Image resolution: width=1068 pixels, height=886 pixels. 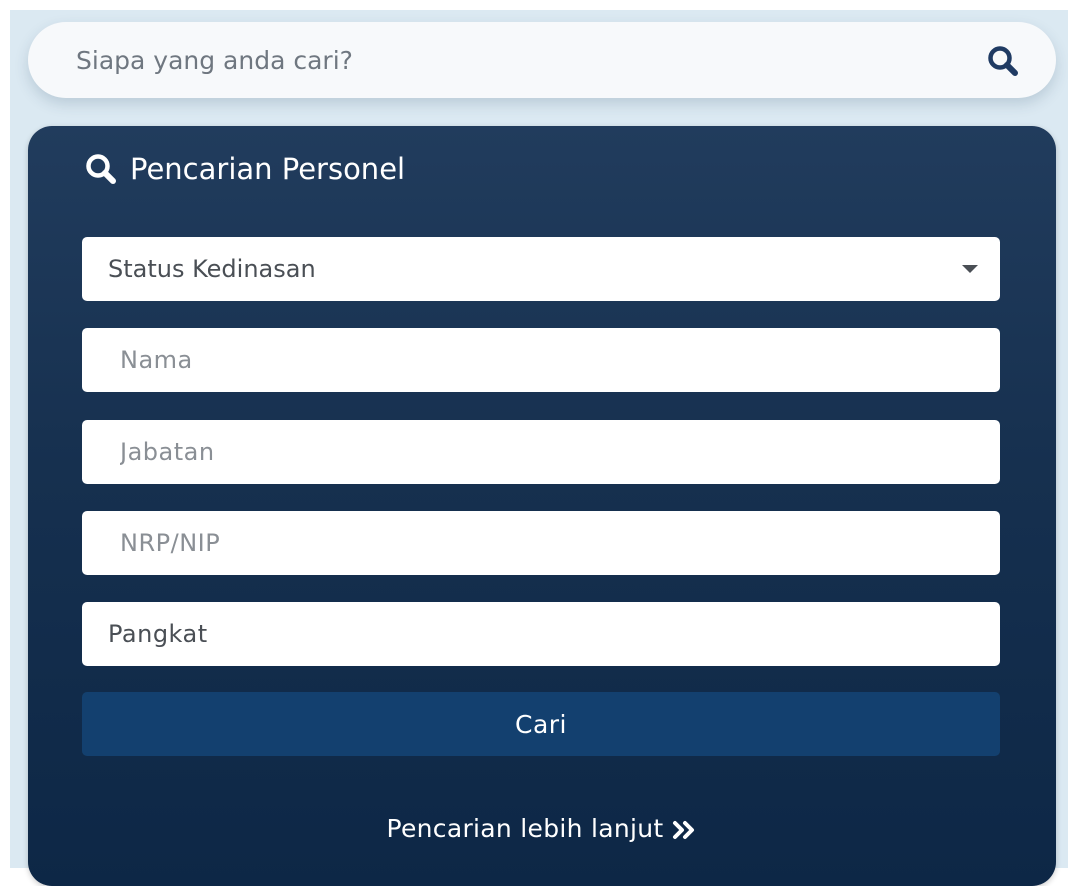 I want to click on status-kedinasan-value: Status Kedinasan, so click(x=212, y=269).